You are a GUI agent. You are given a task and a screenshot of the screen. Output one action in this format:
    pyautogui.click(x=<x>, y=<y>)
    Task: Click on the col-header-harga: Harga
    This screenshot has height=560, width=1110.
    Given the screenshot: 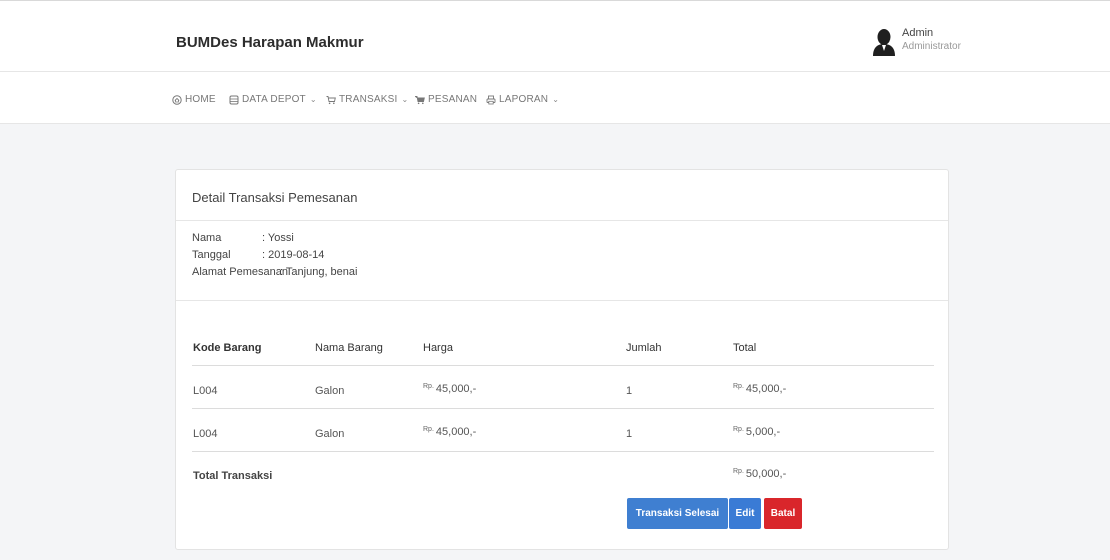 What is the action you would take?
    pyautogui.click(x=438, y=348)
    